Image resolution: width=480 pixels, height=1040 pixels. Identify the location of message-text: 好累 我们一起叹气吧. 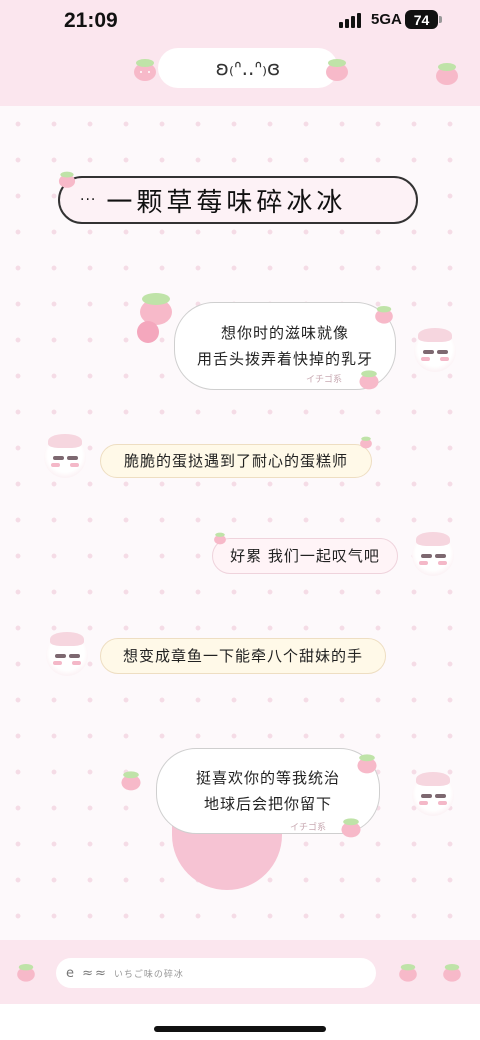
(305, 555).